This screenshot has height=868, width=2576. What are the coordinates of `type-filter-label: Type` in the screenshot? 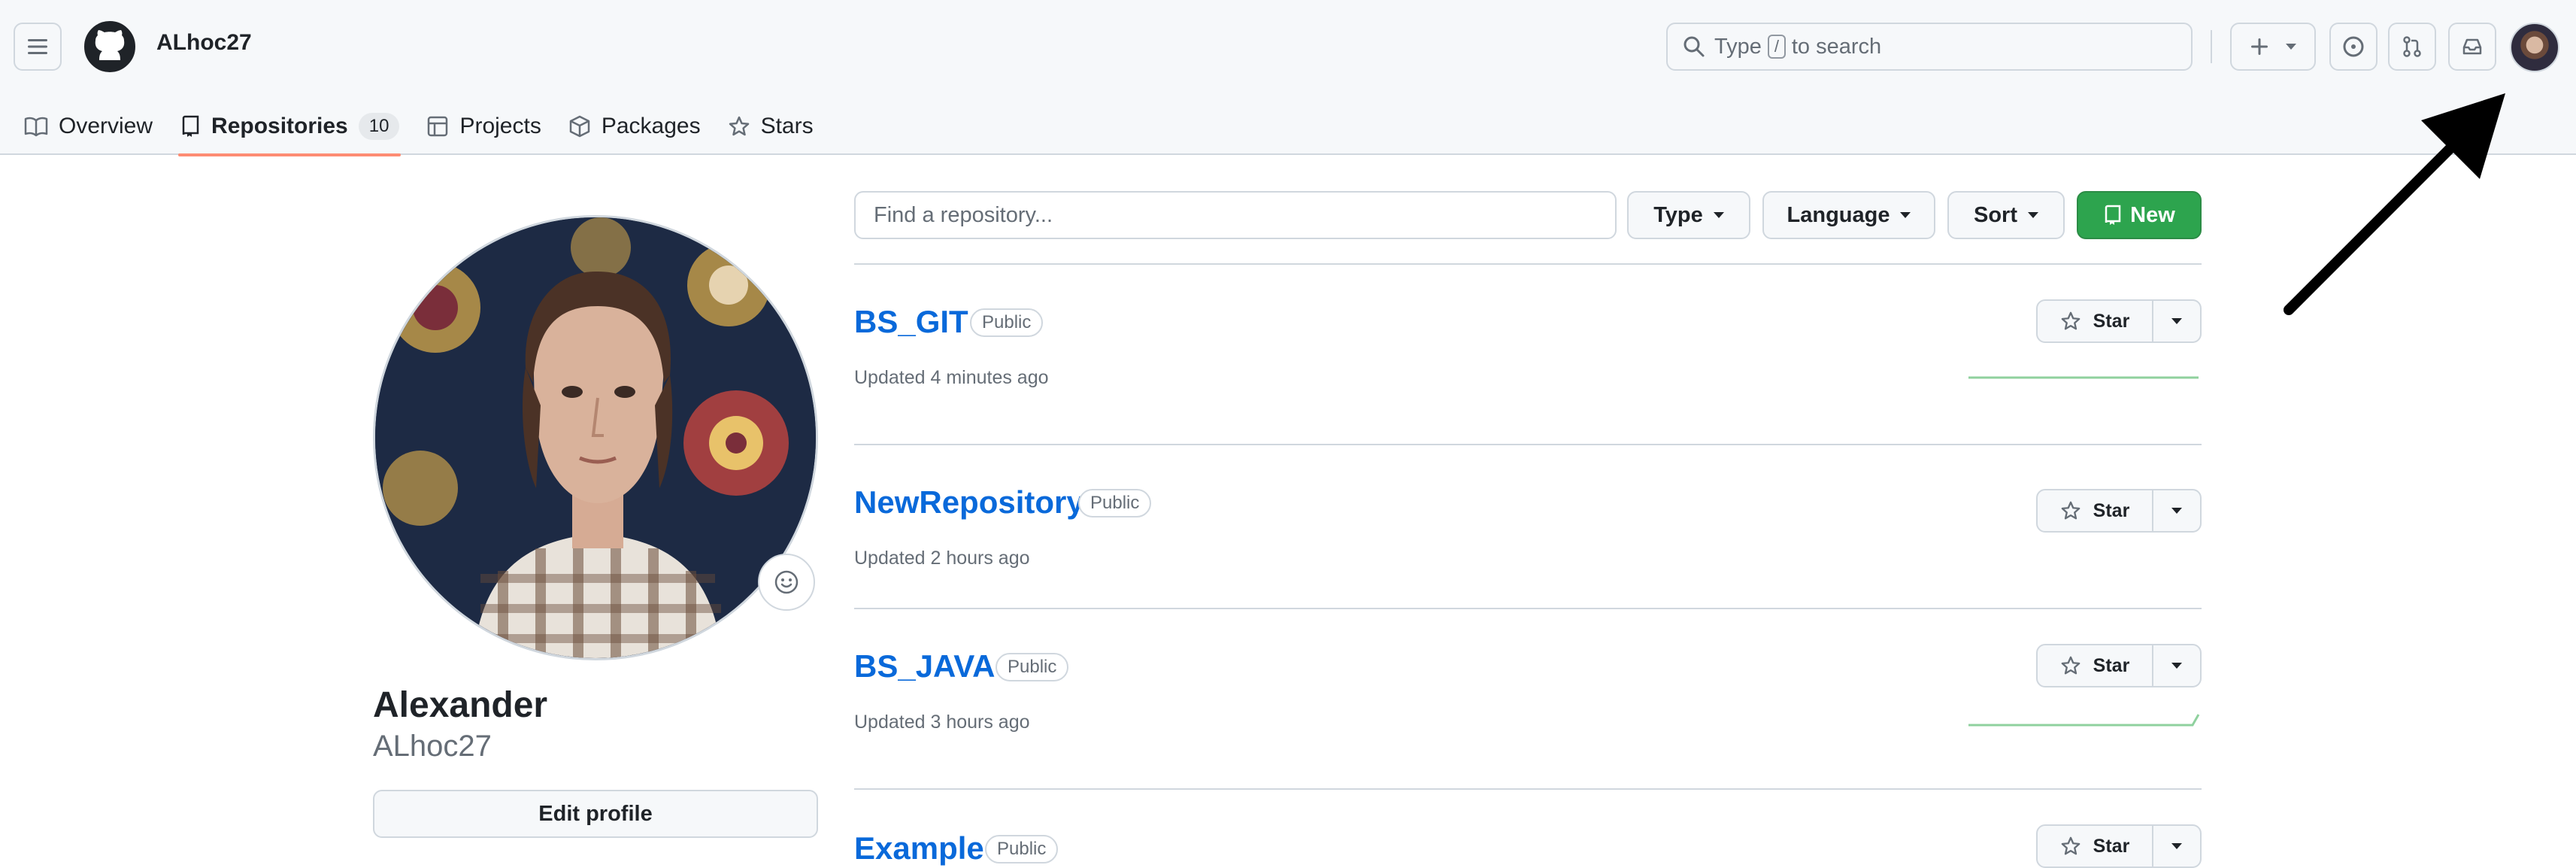 It's located at (1678, 214).